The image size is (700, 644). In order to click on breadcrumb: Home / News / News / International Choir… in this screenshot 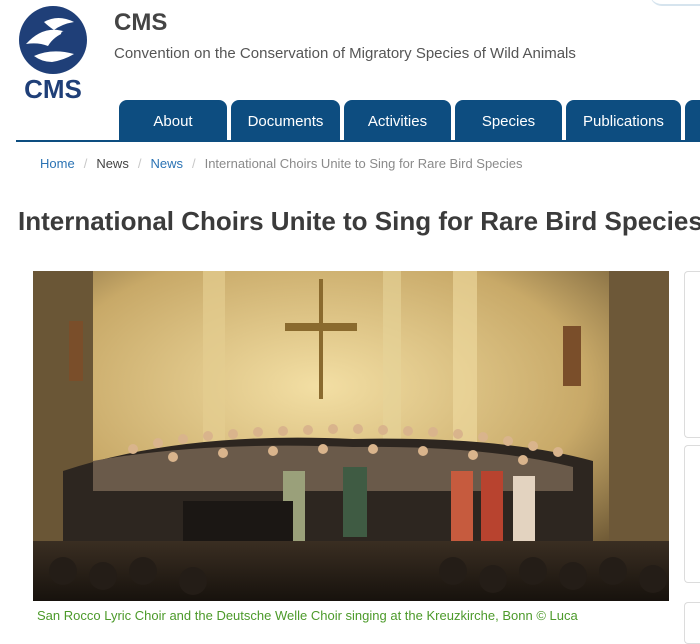, I will do `click(281, 163)`.